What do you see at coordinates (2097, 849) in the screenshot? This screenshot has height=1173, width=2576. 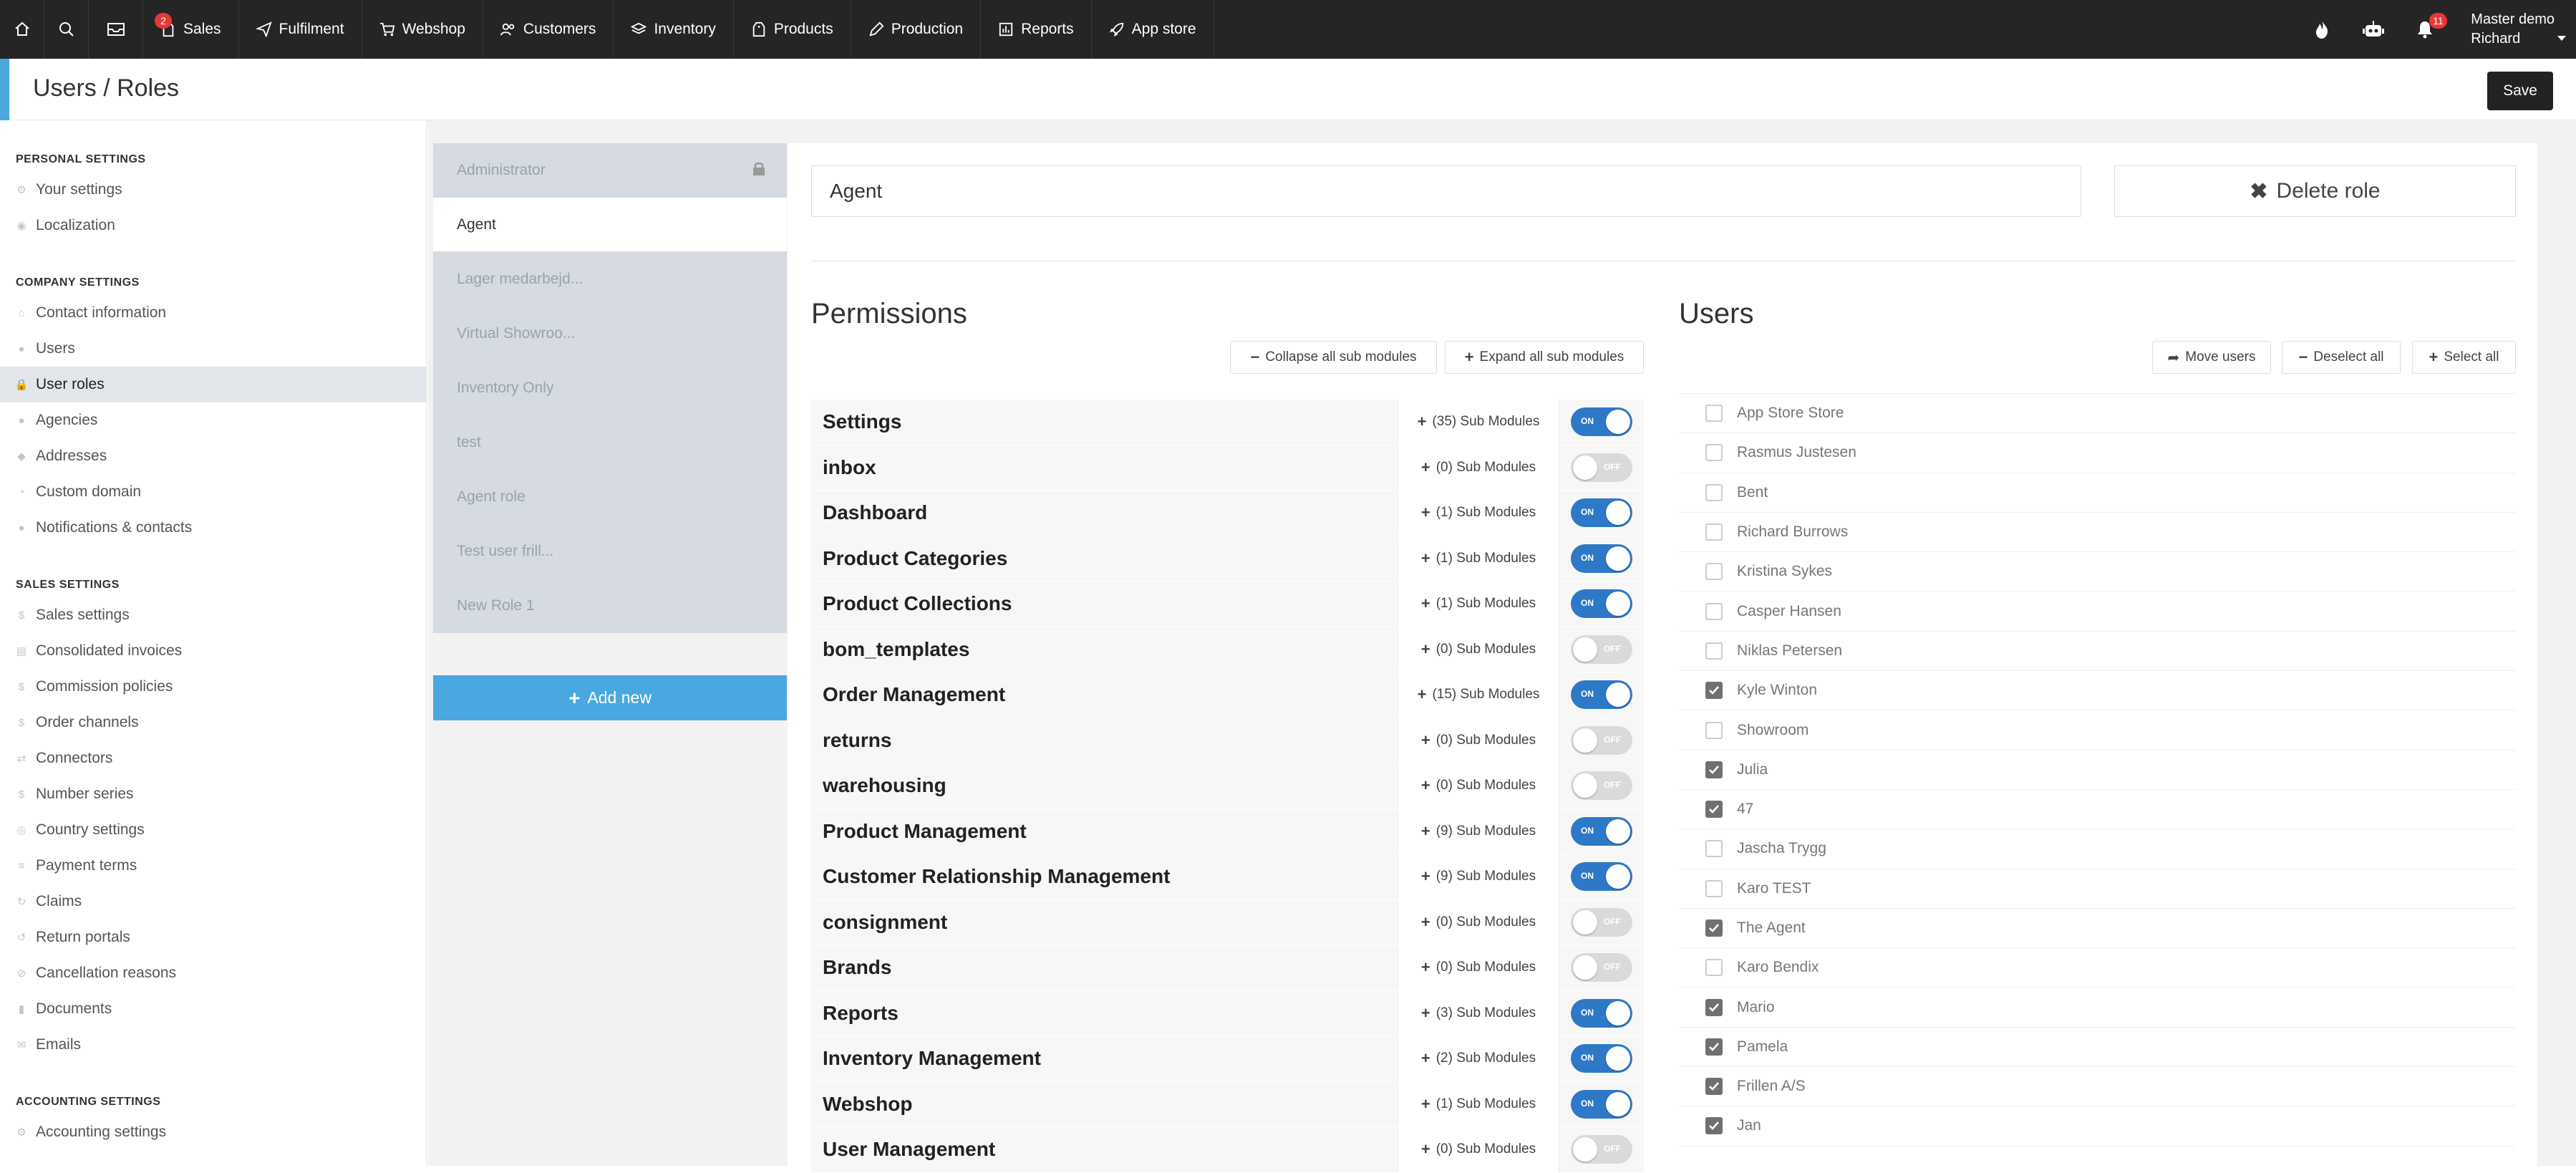 I see `user-row: Jascha Trygg` at bounding box center [2097, 849].